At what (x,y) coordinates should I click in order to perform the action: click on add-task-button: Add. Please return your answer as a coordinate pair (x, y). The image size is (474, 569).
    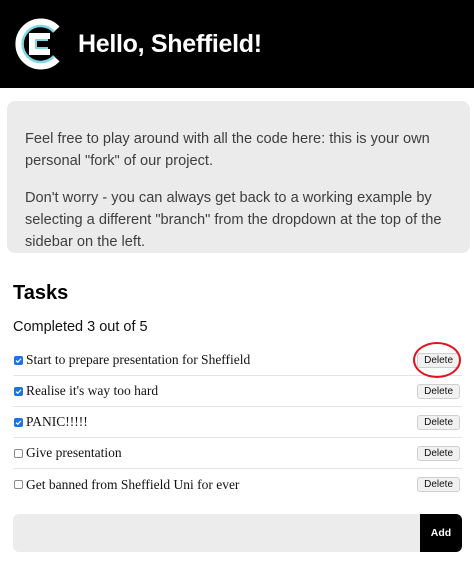
    Looking at the image, I should click on (441, 533).